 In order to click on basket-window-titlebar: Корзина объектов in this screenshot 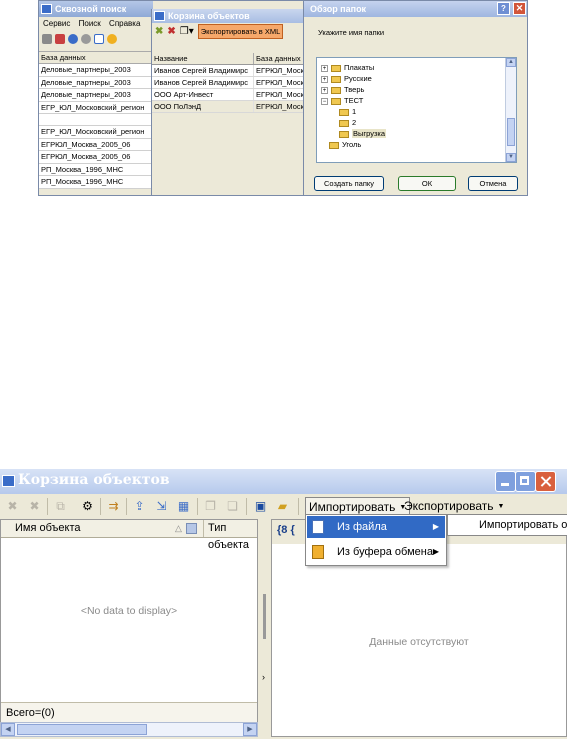, I will do `click(228, 16)`.